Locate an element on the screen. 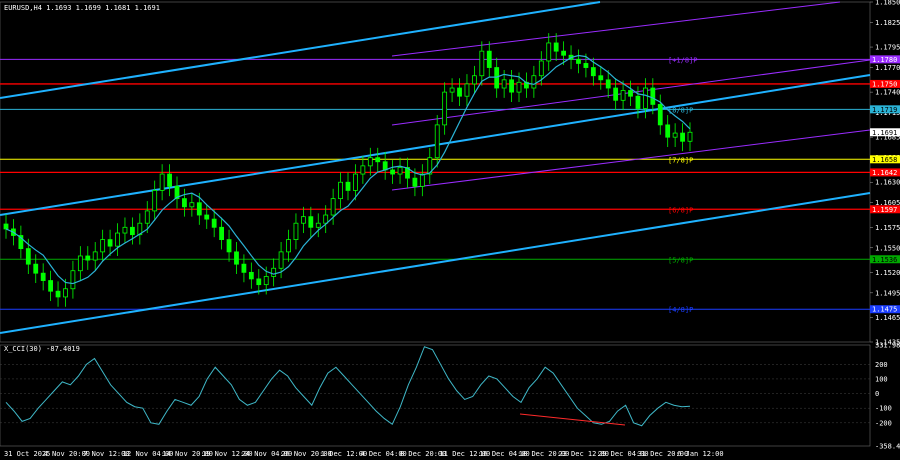 The image size is (900, 460). murray-level-tag: [4/8]P is located at coordinates (680, 310).